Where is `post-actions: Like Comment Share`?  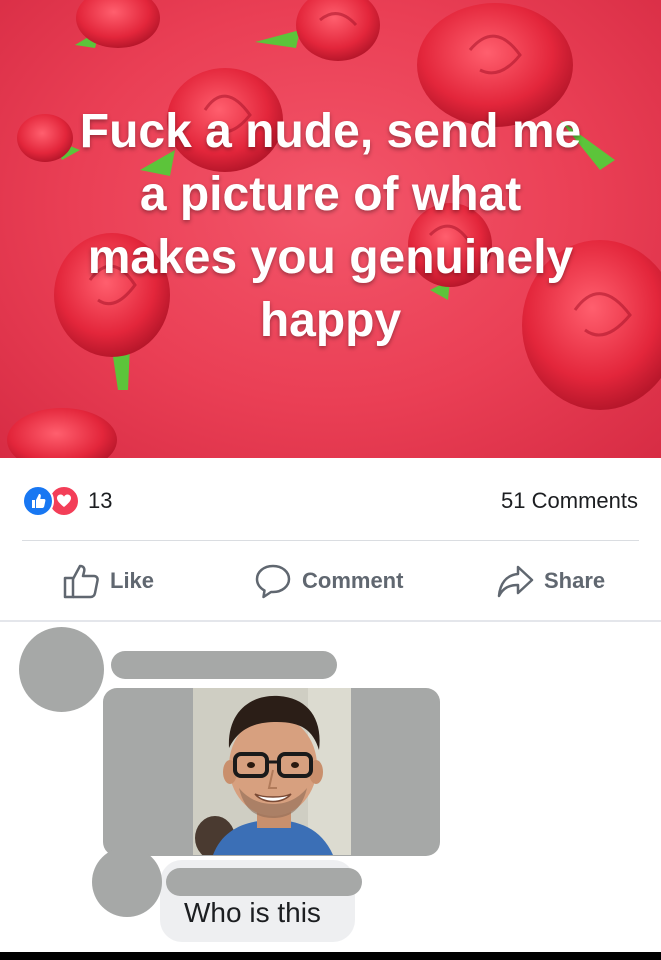
post-actions: Like Comment Share is located at coordinates (330, 580).